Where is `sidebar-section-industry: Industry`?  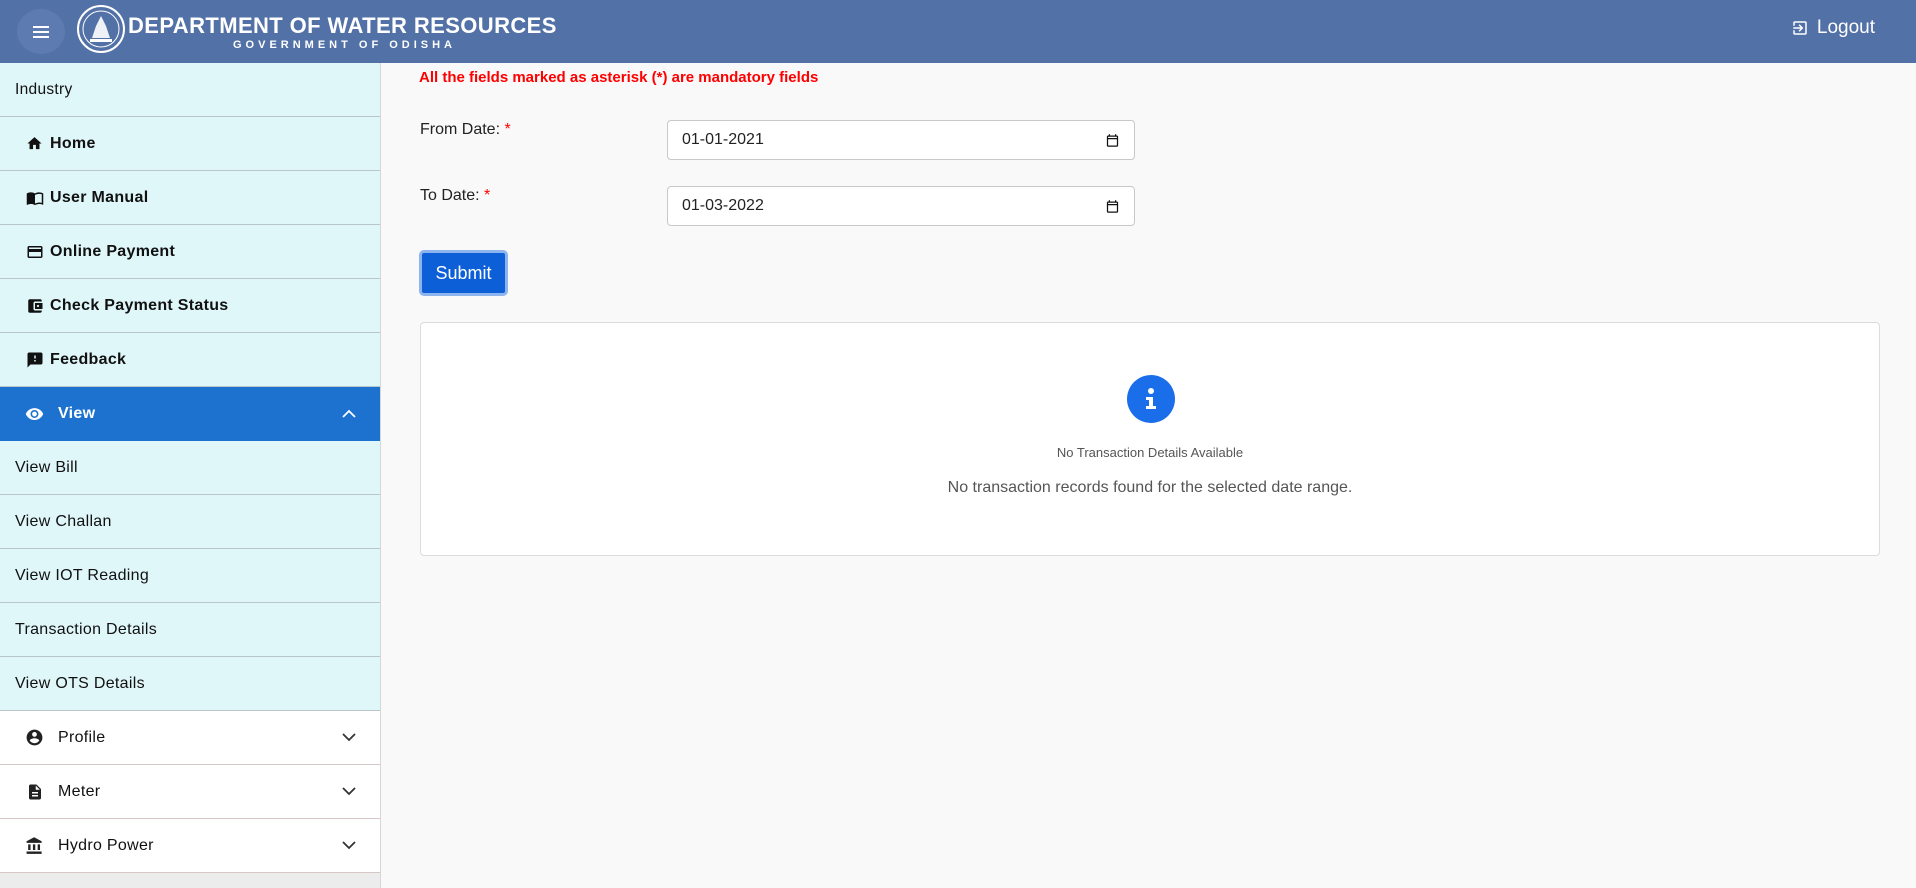 sidebar-section-industry: Industry is located at coordinates (190, 90).